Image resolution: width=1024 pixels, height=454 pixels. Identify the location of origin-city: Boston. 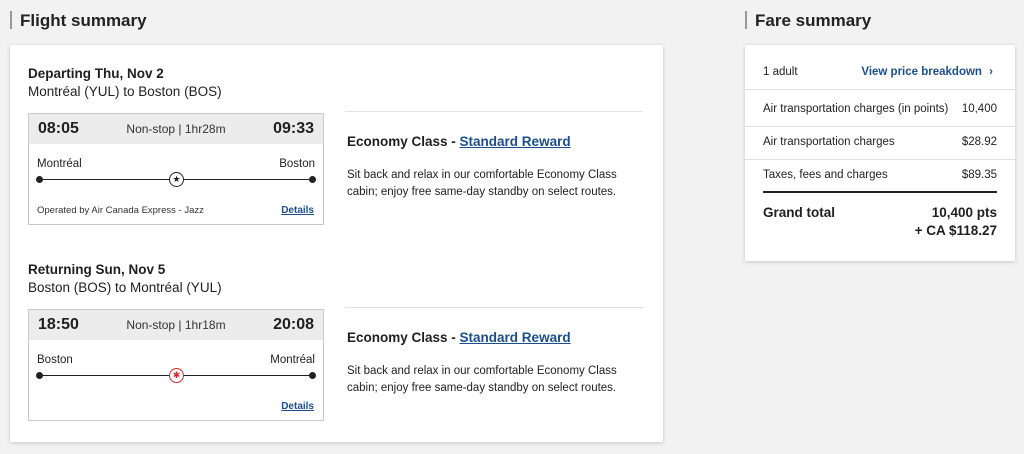
(55, 360).